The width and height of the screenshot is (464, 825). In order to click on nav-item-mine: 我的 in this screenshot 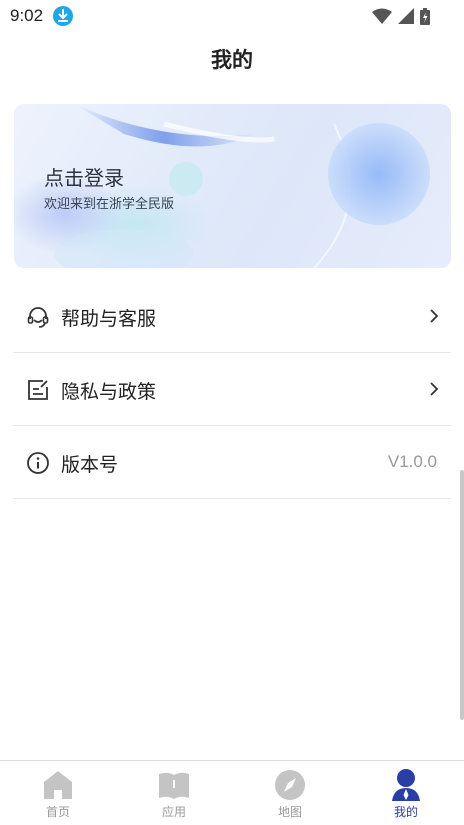, I will do `click(406, 793)`.